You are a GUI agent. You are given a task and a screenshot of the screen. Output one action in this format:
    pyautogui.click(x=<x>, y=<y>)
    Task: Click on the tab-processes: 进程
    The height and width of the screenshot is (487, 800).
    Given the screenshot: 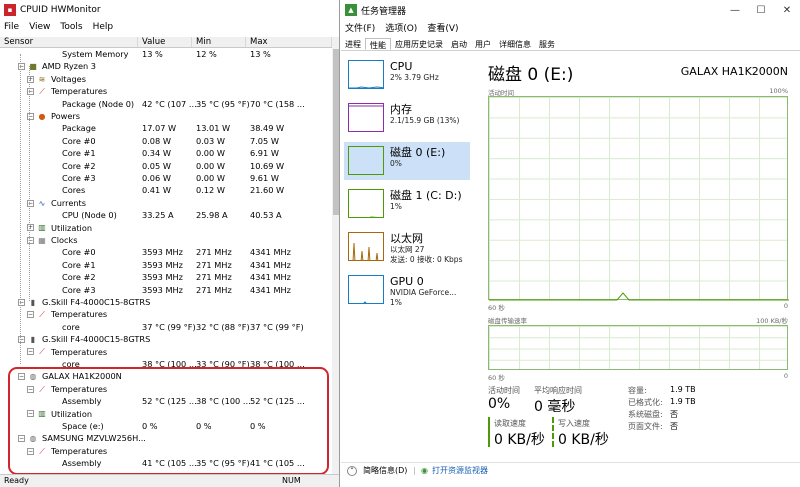 What is the action you would take?
    pyautogui.click(x=353, y=44)
    